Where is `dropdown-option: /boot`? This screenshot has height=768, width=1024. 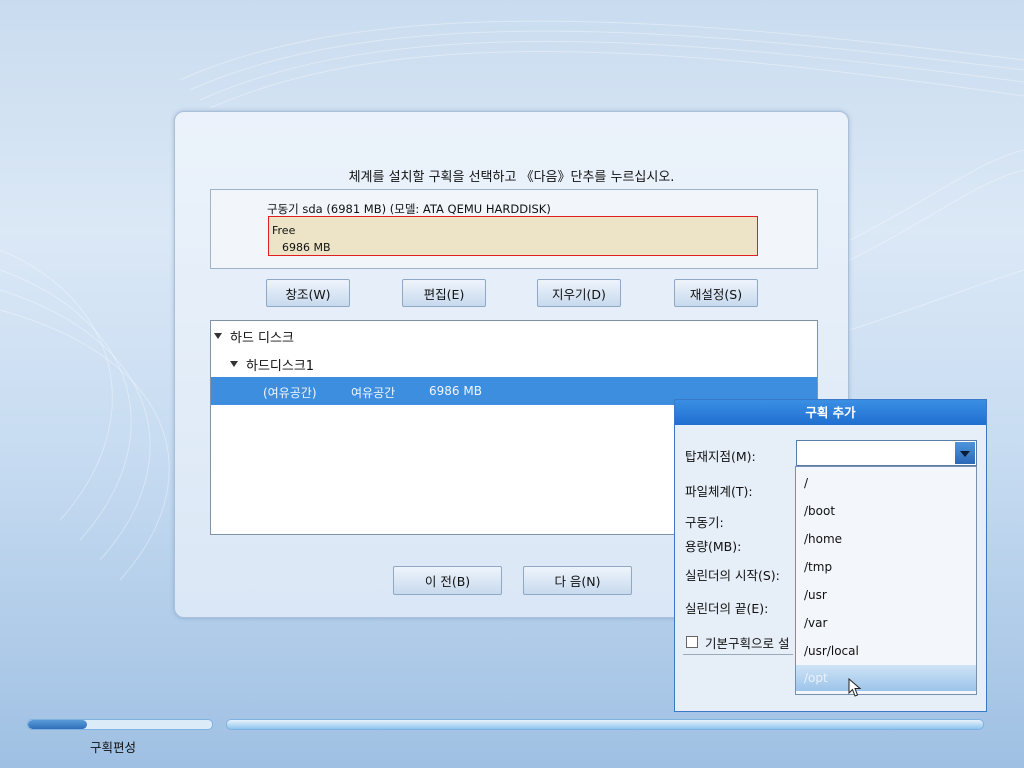 dropdown-option: /boot is located at coordinates (819, 511).